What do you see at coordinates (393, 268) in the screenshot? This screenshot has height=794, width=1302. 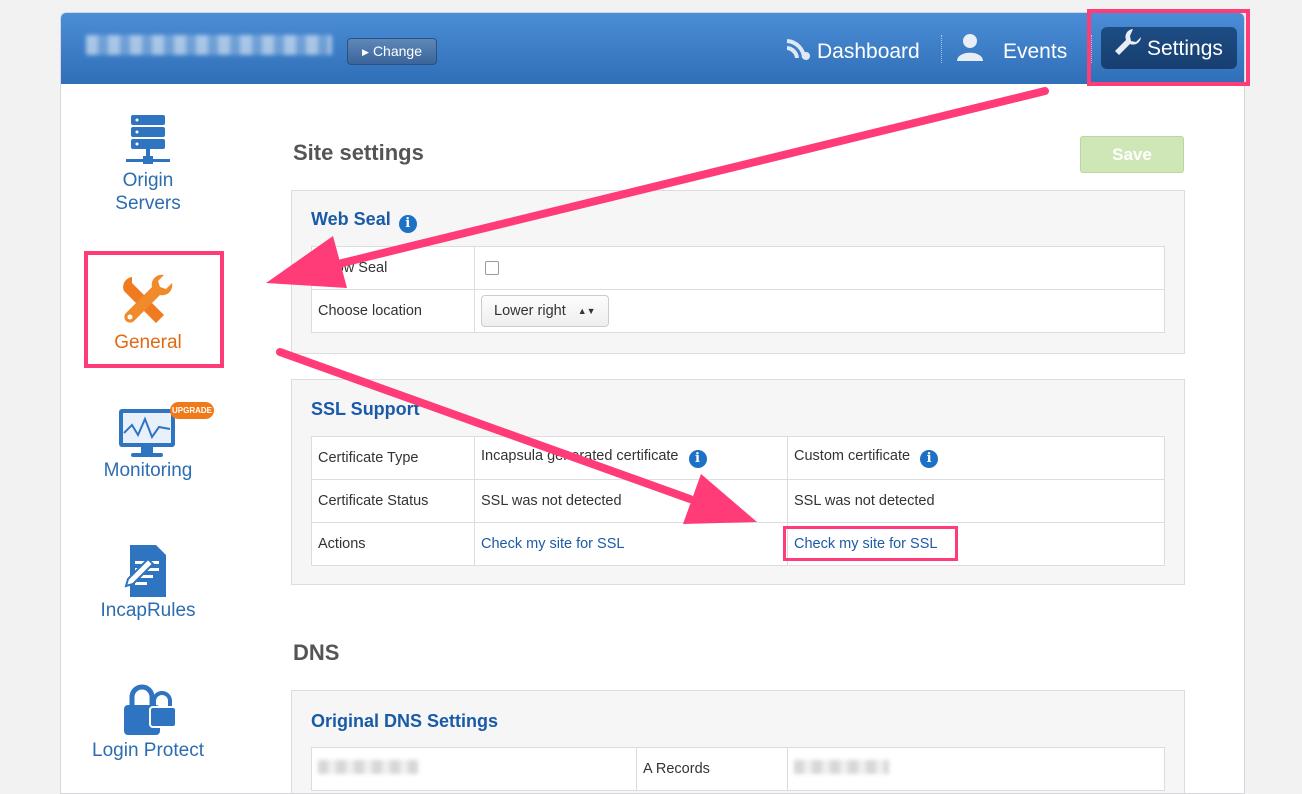 I see `show-seal-label: Show Seal` at bounding box center [393, 268].